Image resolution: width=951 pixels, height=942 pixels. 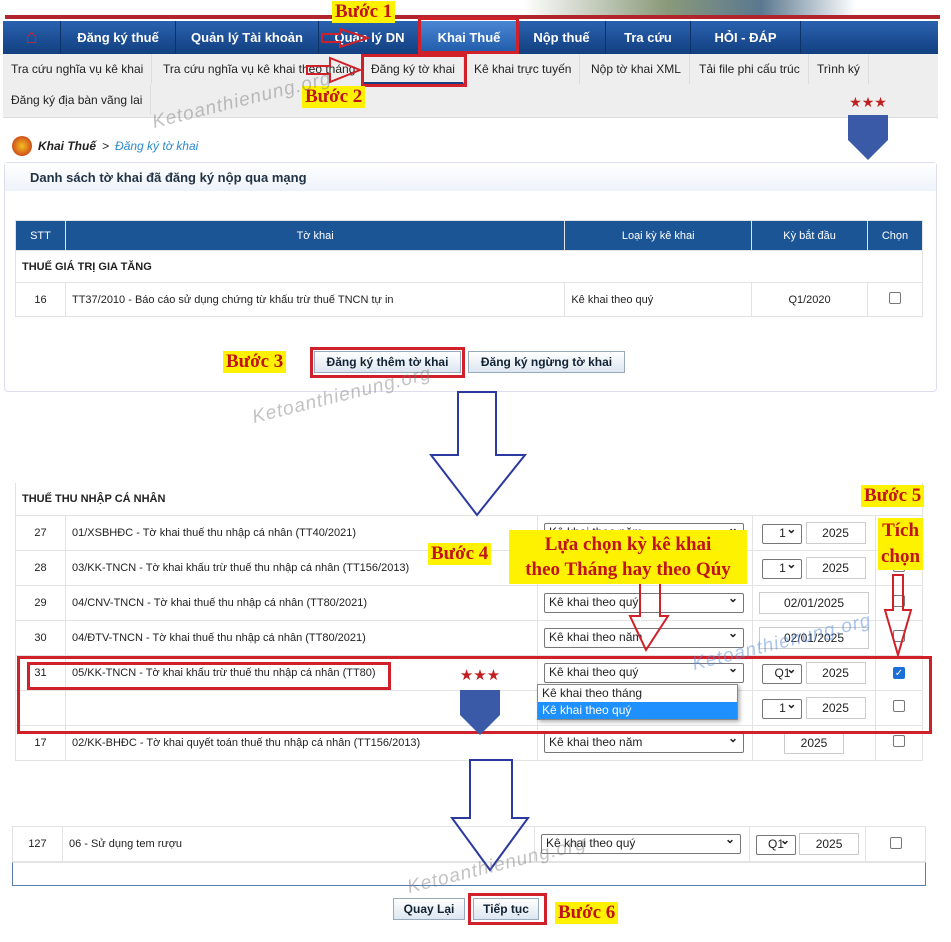 What do you see at coordinates (364, 12) in the screenshot?
I see `step1-label: Bước 1` at bounding box center [364, 12].